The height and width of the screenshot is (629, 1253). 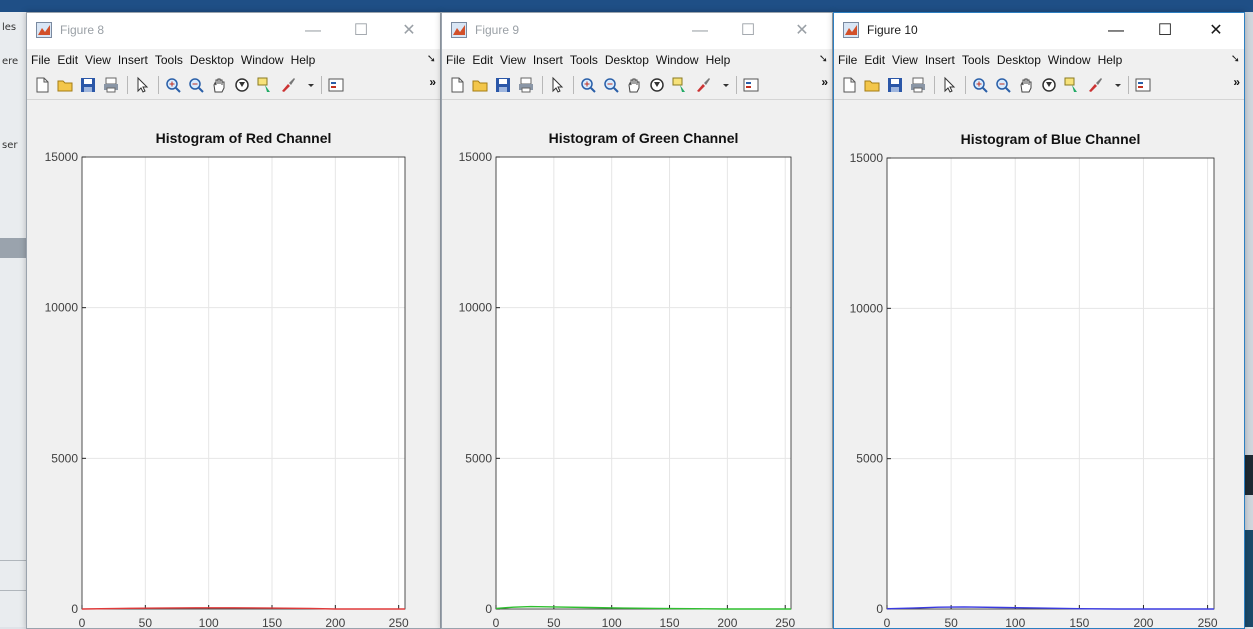 I want to click on y-tick-label: 5000, so click(x=869, y=459).